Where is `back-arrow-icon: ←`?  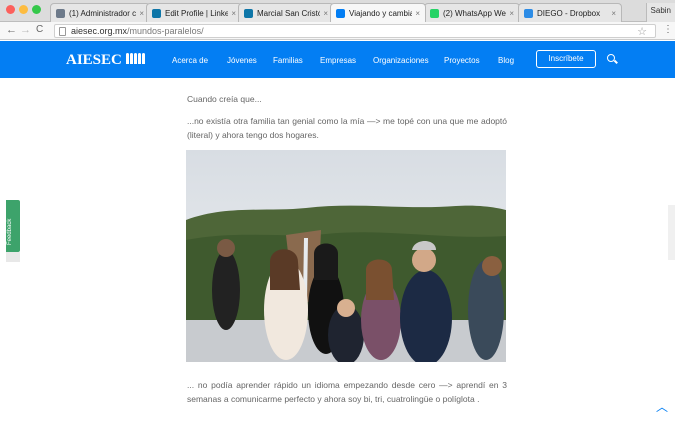 back-arrow-icon: ← is located at coordinates (11, 30).